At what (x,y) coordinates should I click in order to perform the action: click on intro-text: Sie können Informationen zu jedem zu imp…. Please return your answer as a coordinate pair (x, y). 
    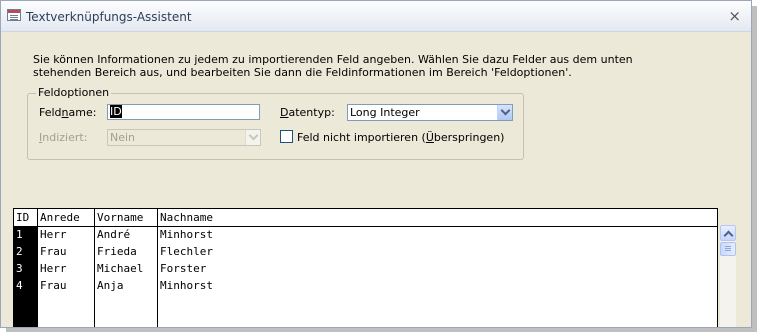
    Looking at the image, I should click on (333, 66).